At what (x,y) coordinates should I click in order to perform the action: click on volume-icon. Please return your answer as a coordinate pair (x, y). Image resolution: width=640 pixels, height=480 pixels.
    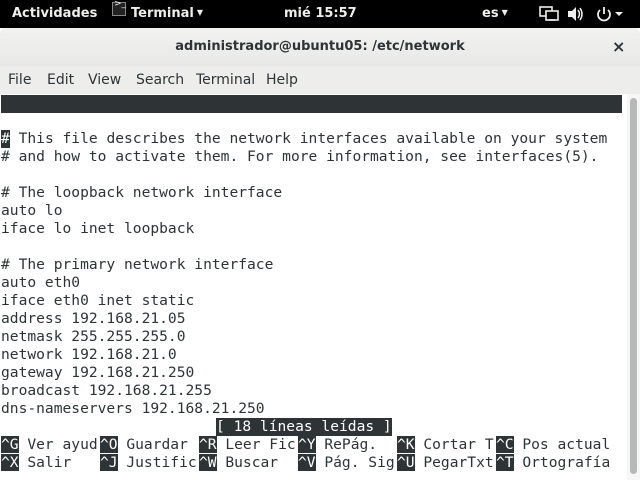
    Looking at the image, I should click on (575, 16).